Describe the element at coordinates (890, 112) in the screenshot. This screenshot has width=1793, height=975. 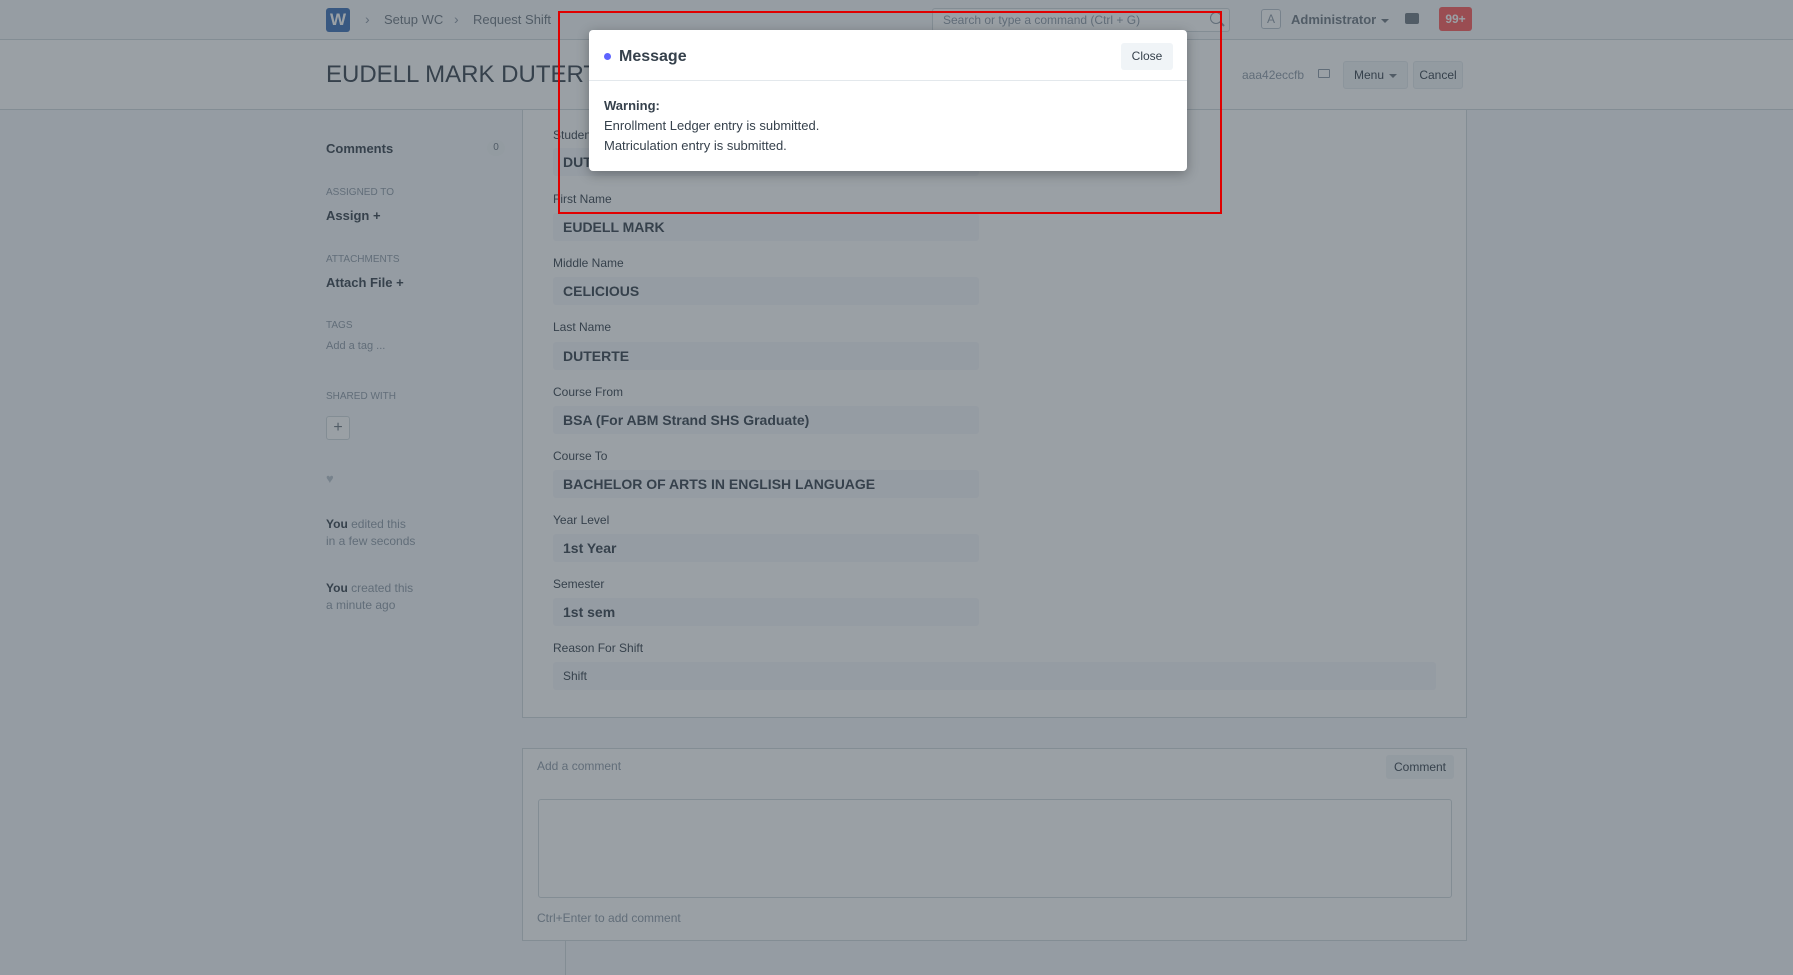
I see `highlight-box` at that location.